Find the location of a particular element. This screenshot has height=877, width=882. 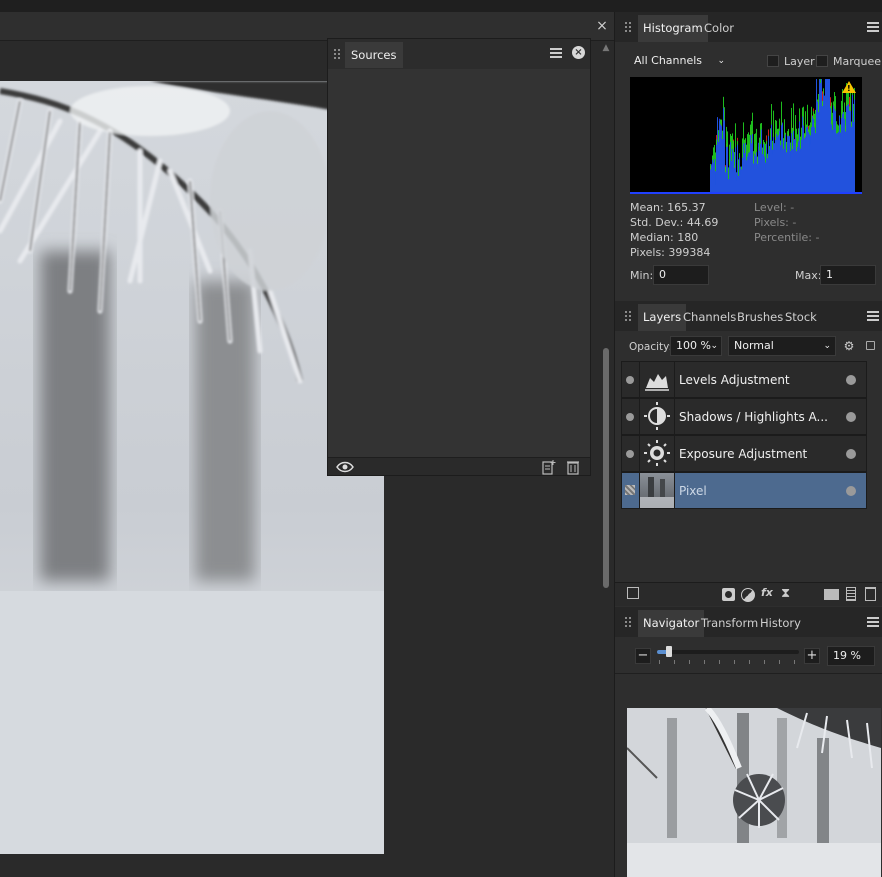

tab-color: Color is located at coordinates (719, 28).